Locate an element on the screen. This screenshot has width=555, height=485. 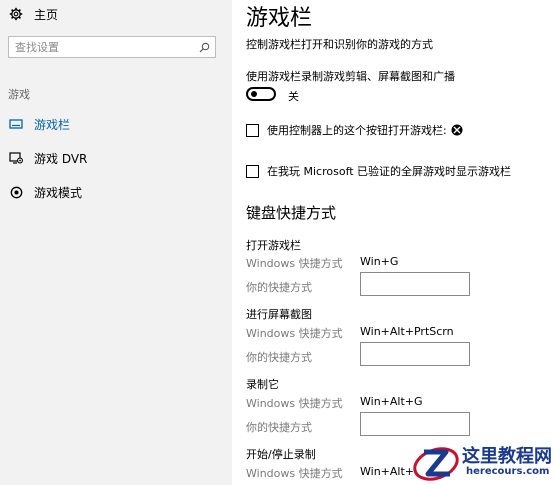
sidebar-item-game-mode: 游戏模式 is located at coordinates (116, 192).